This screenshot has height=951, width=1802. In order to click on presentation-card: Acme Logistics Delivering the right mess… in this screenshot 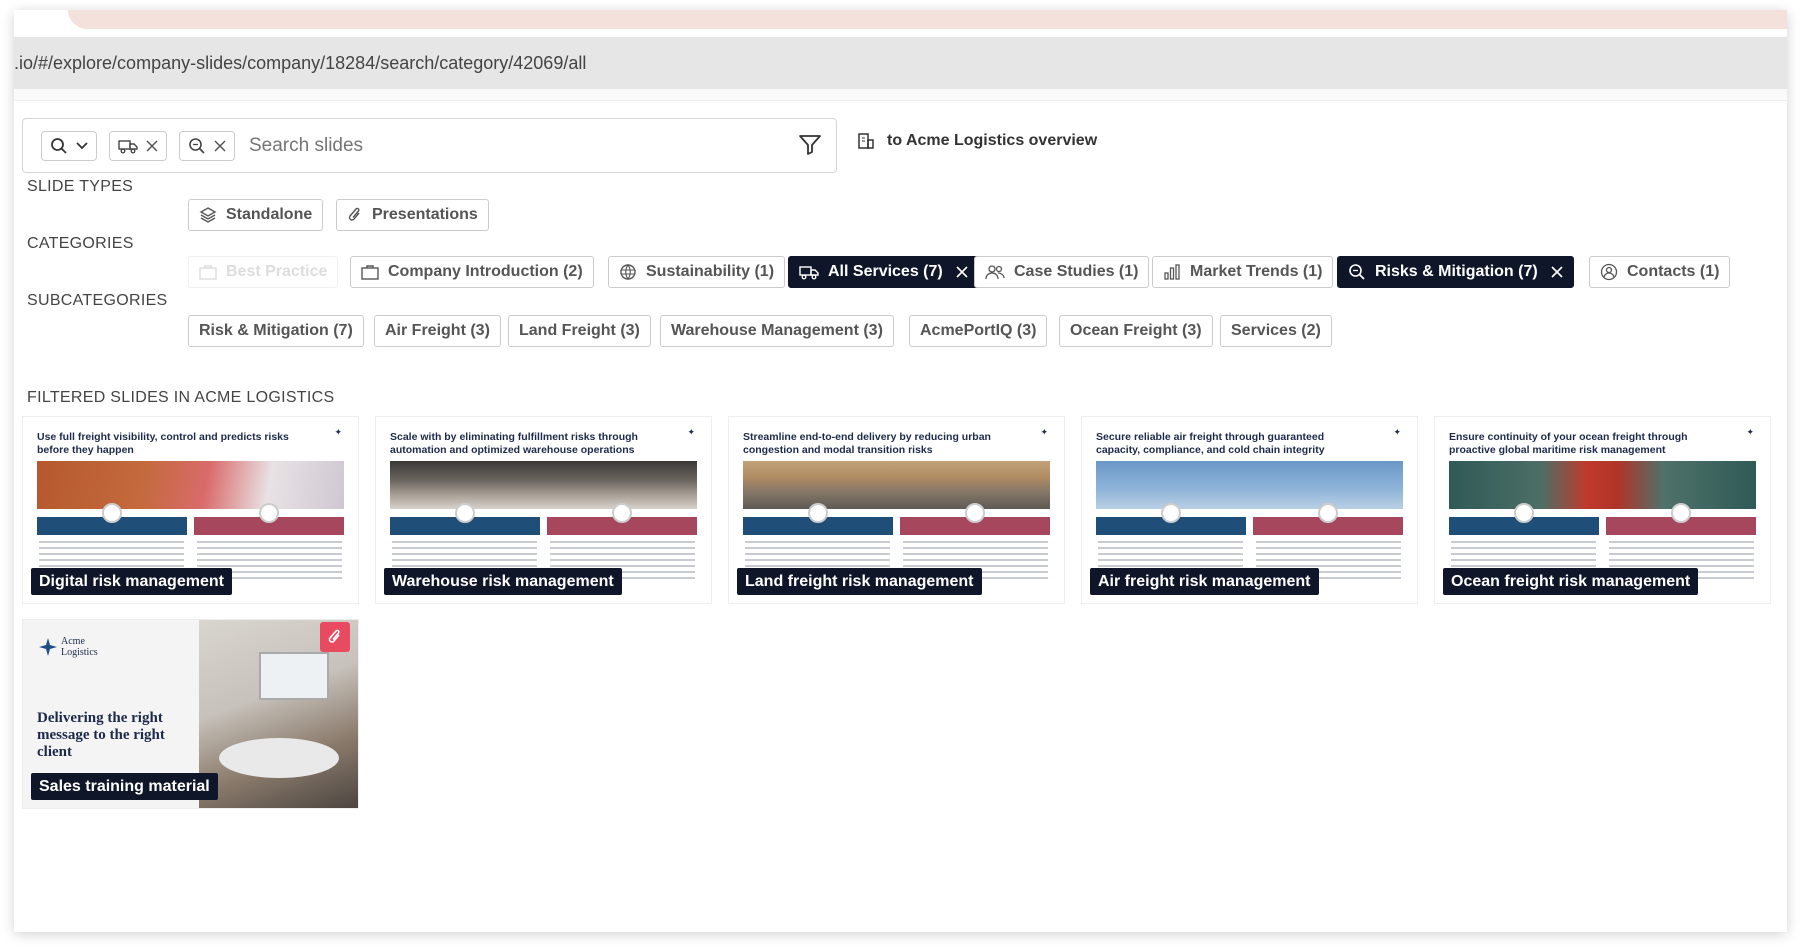, I will do `click(190, 714)`.